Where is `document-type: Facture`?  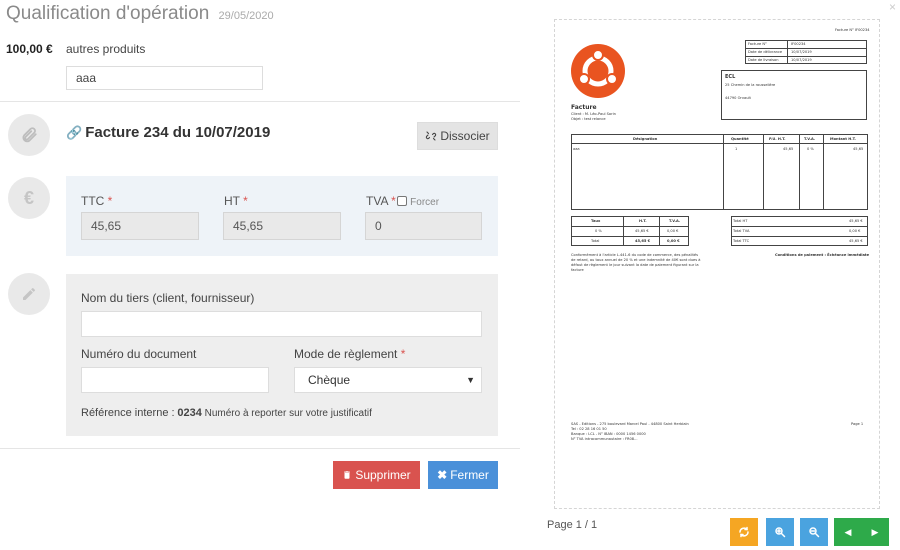
document-type: Facture is located at coordinates (584, 107).